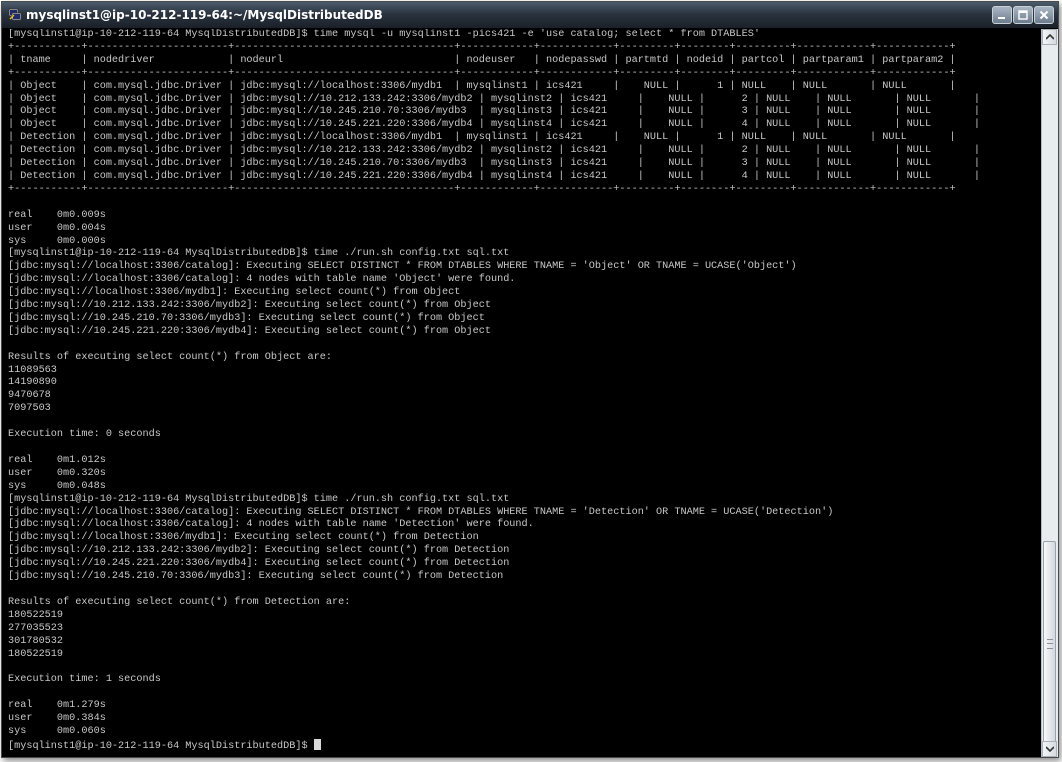 This screenshot has width=1062, height=762. Describe the element at coordinates (32, 383) in the screenshot. I see `terminal-line: 14190890` at that location.